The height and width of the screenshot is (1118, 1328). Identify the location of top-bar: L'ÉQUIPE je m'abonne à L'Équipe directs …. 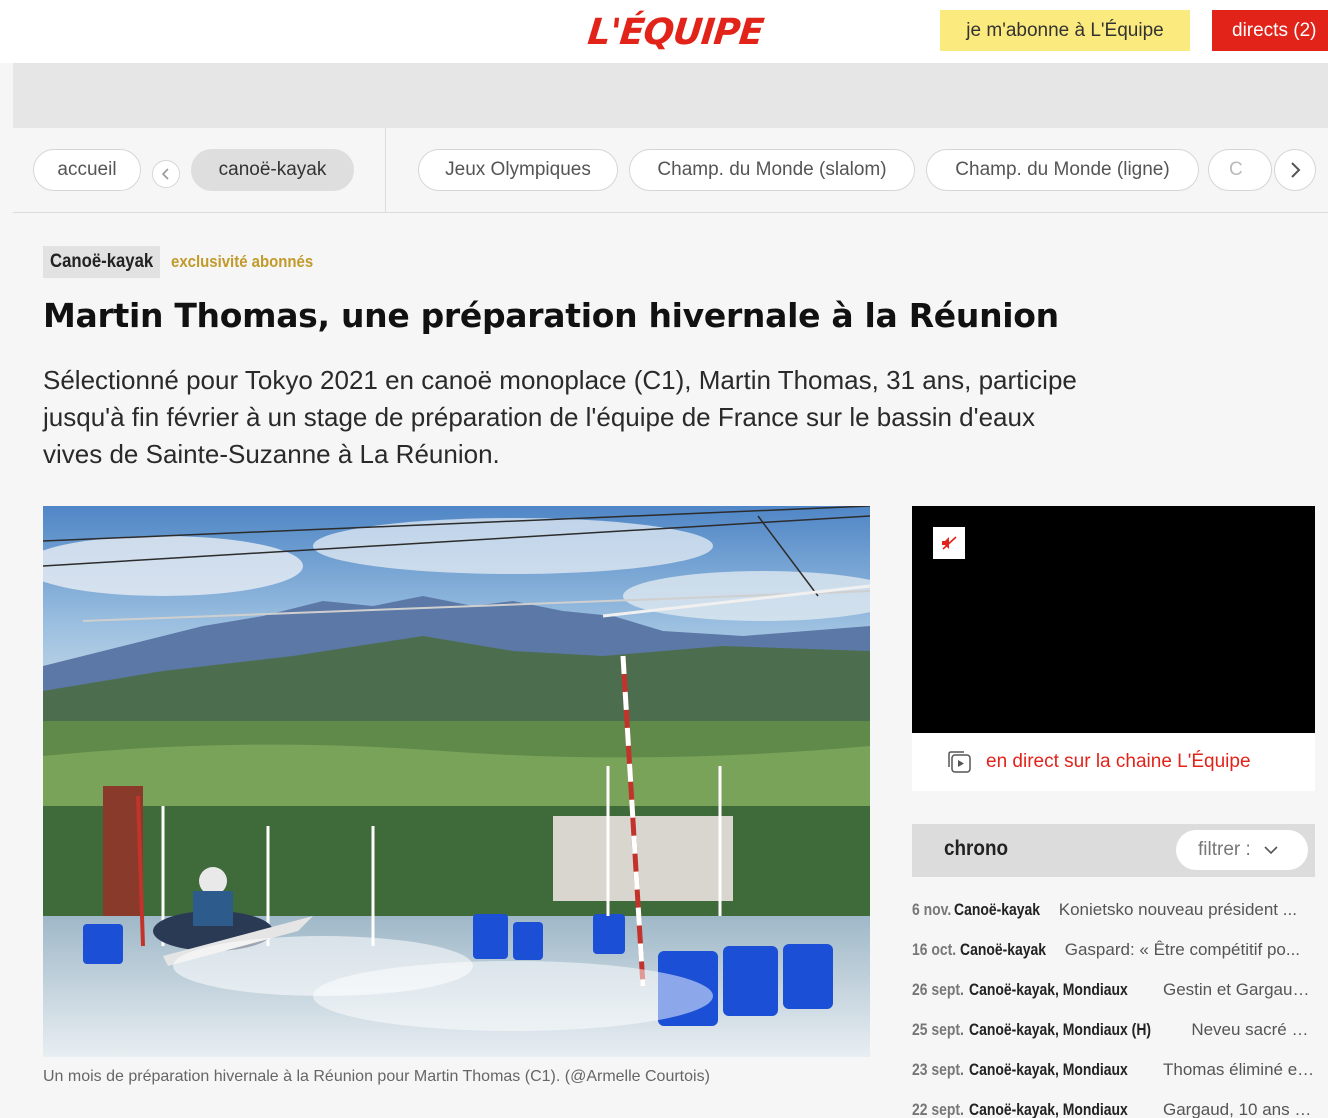
(664, 31).